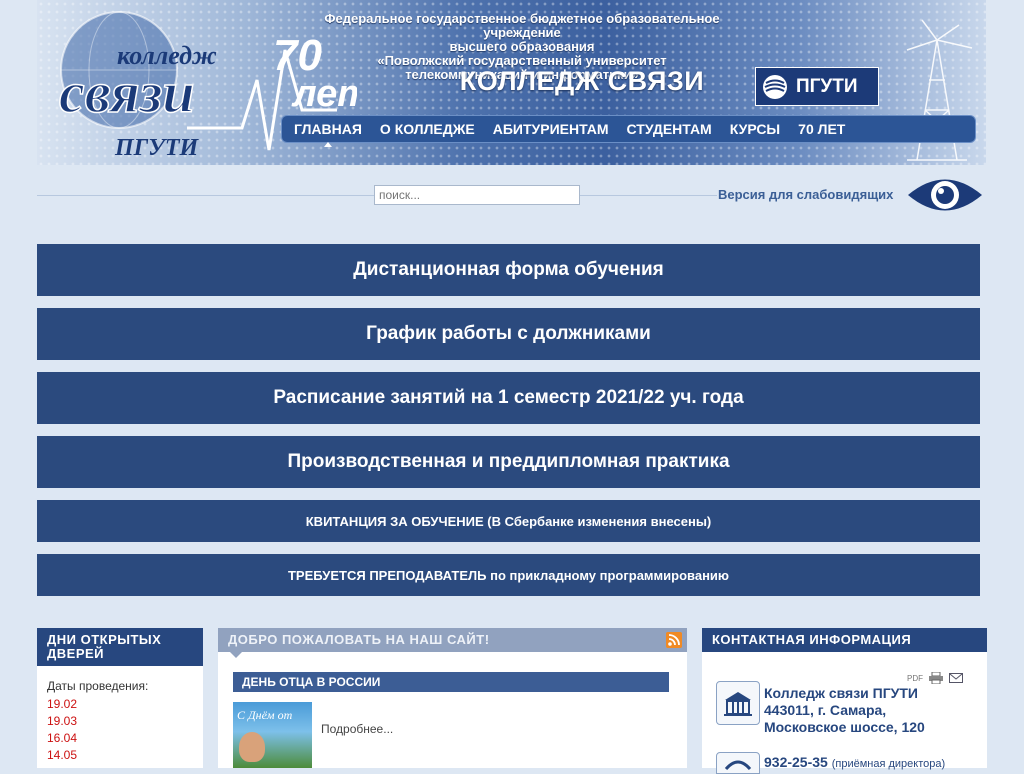 This screenshot has width=1024, height=774. I want to click on building-icon, so click(738, 703).